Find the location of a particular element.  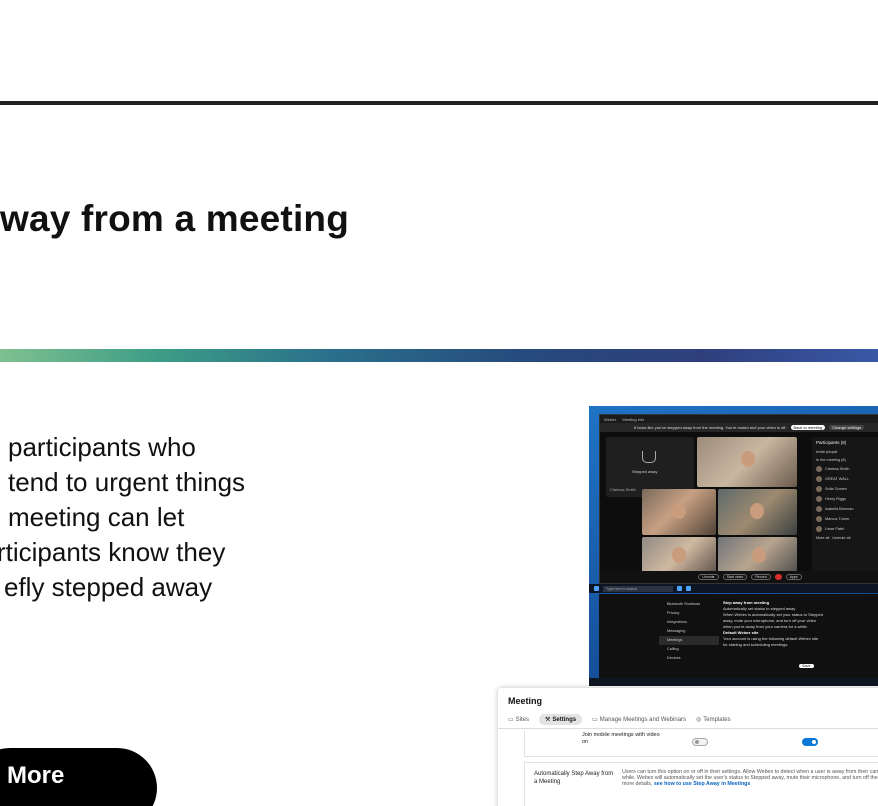

windows-taskbar-bottom is located at coordinates (733, 682).